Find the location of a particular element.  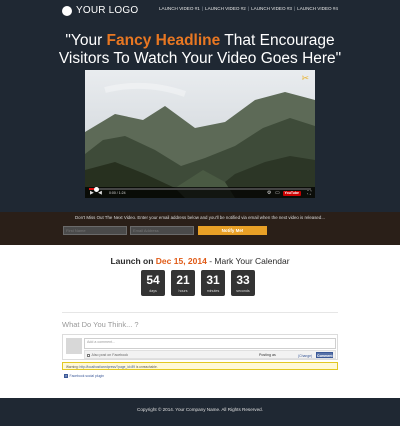

captions-icon: ▭ is located at coordinates (277, 193).